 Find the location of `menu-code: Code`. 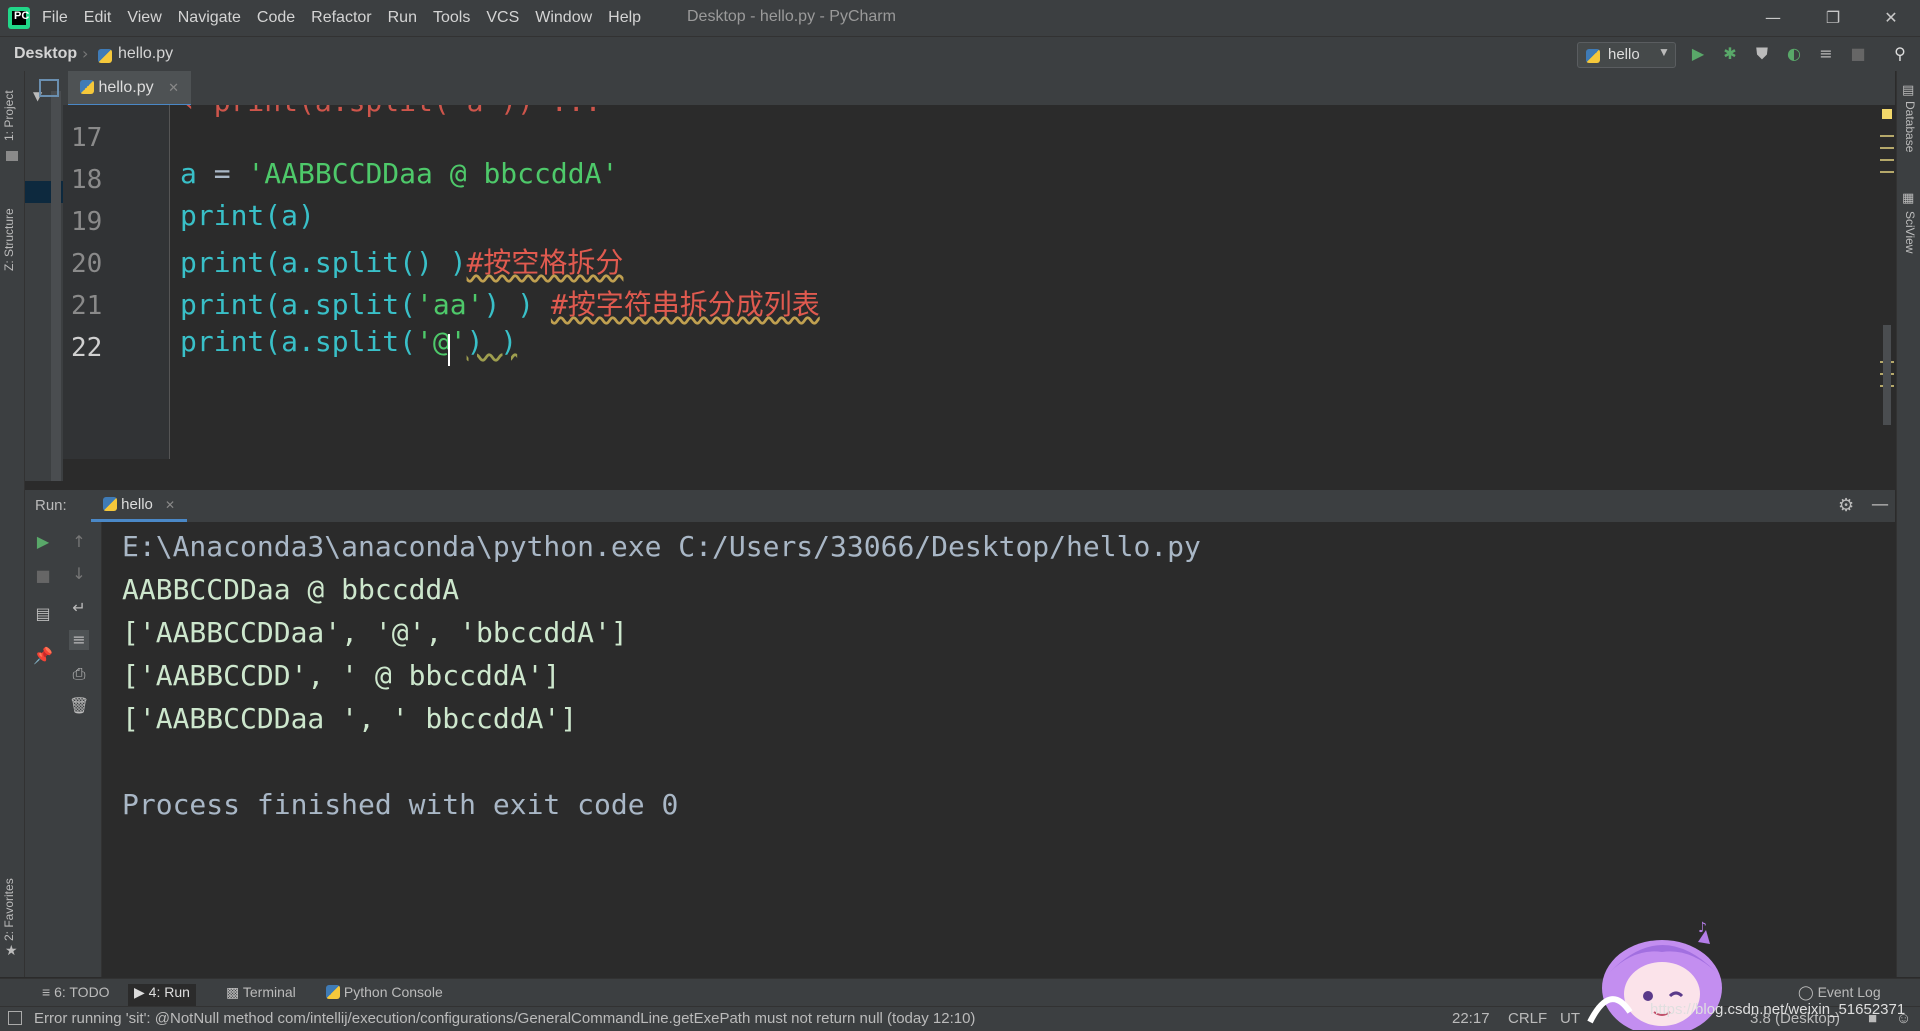

menu-code: Code is located at coordinates (276, 18).